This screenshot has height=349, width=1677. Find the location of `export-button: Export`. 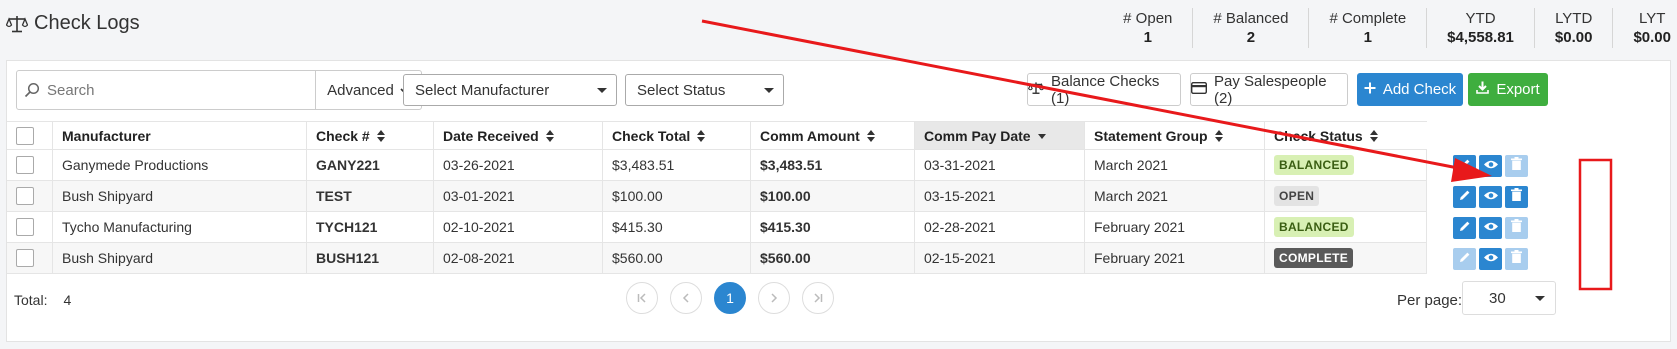

export-button: Export is located at coordinates (1508, 89).